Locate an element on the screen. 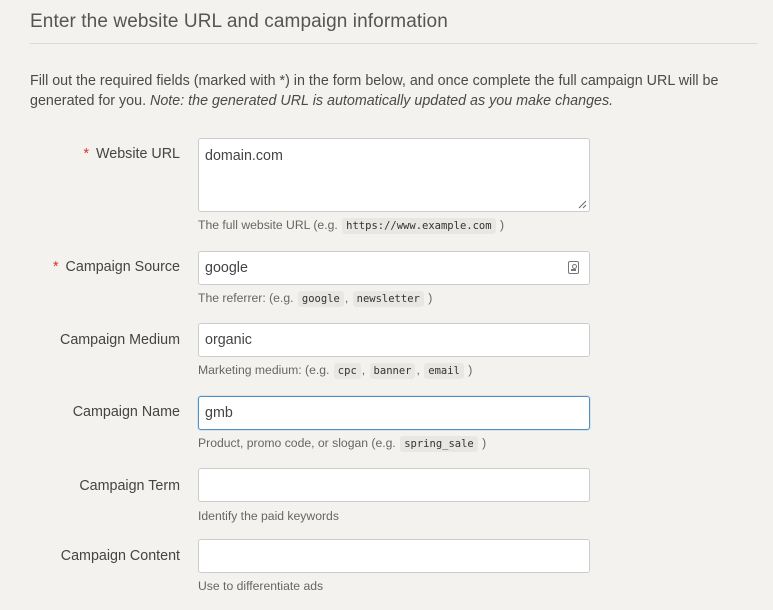  example-code: https://www.example.com is located at coordinates (419, 226).